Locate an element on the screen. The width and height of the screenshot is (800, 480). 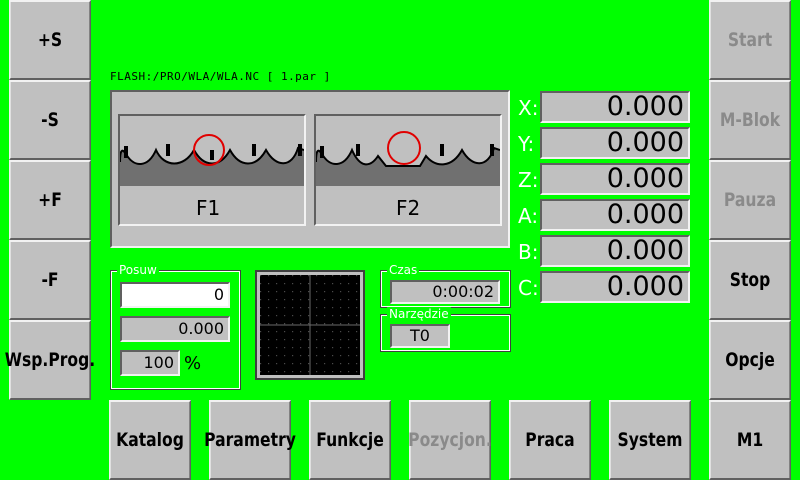
minus-f-button: -F is located at coordinates (50, 280).